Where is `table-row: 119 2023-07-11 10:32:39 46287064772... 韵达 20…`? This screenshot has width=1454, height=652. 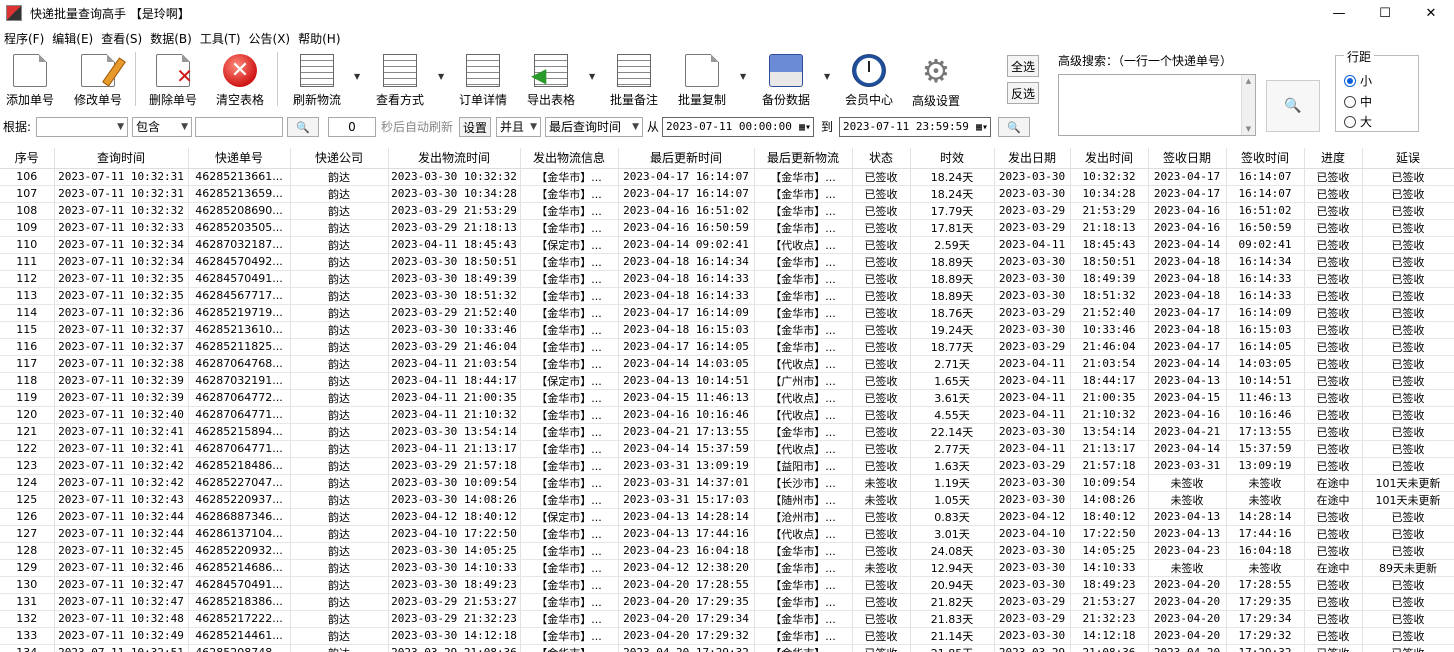 table-row: 119 2023-07-11 10:32:39 46287064772... 韵达 20… is located at coordinates (727, 398).